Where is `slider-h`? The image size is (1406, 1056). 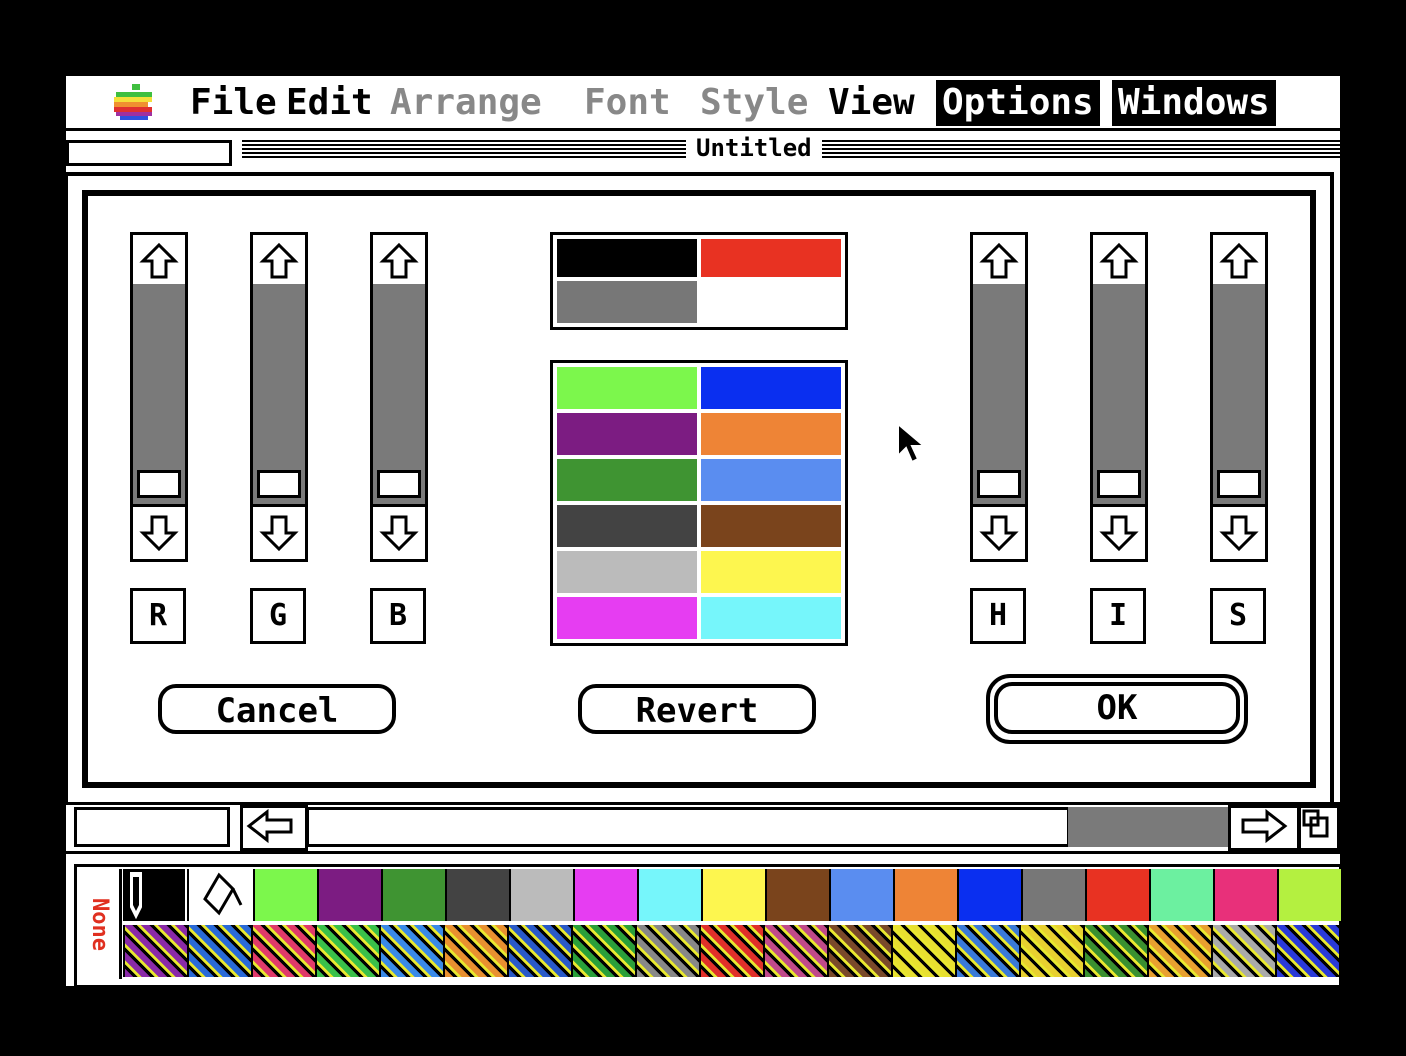
slider-h is located at coordinates (999, 397).